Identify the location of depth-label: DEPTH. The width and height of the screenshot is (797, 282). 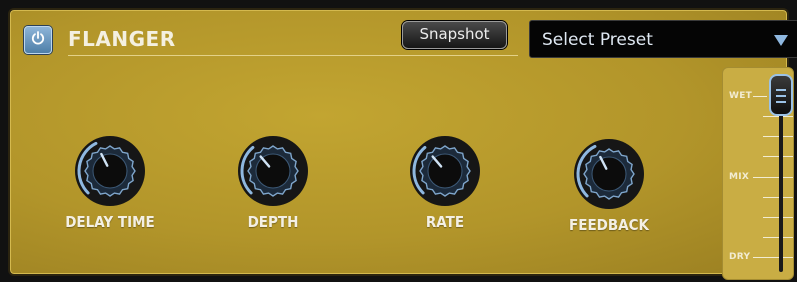
(273, 222).